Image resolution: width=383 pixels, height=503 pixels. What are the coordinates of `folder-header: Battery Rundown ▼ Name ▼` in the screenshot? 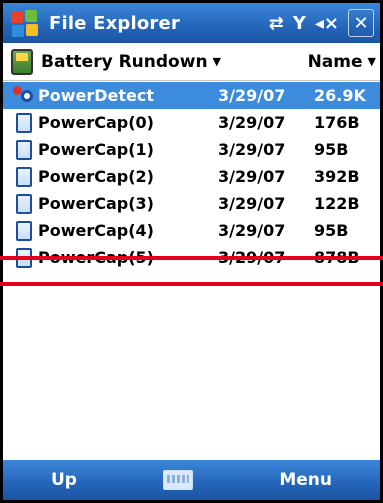 It's located at (191, 62).